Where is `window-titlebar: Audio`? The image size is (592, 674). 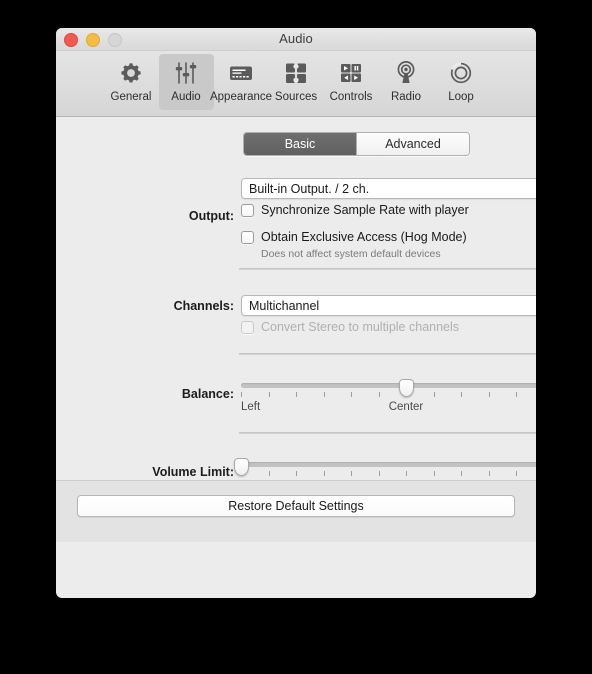
window-titlebar: Audio is located at coordinates (296, 39).